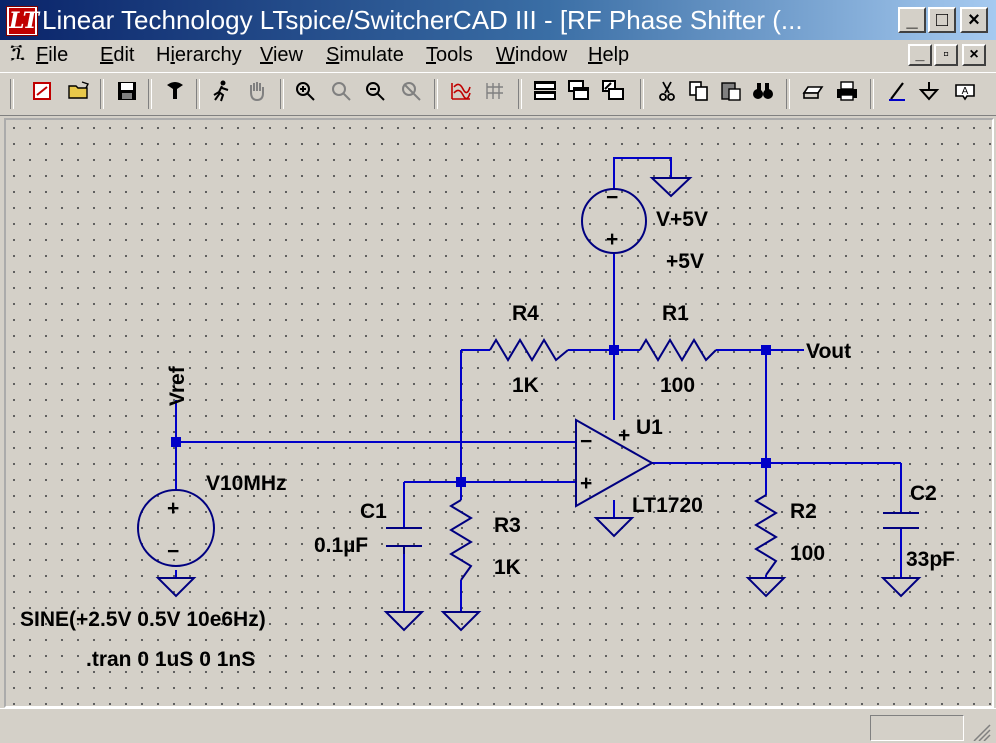 This screenshot has height=743, width=996. Describe the element at coordinates (525, 385) in the screenshot. I see `r4-value-label: 1K` at that location.